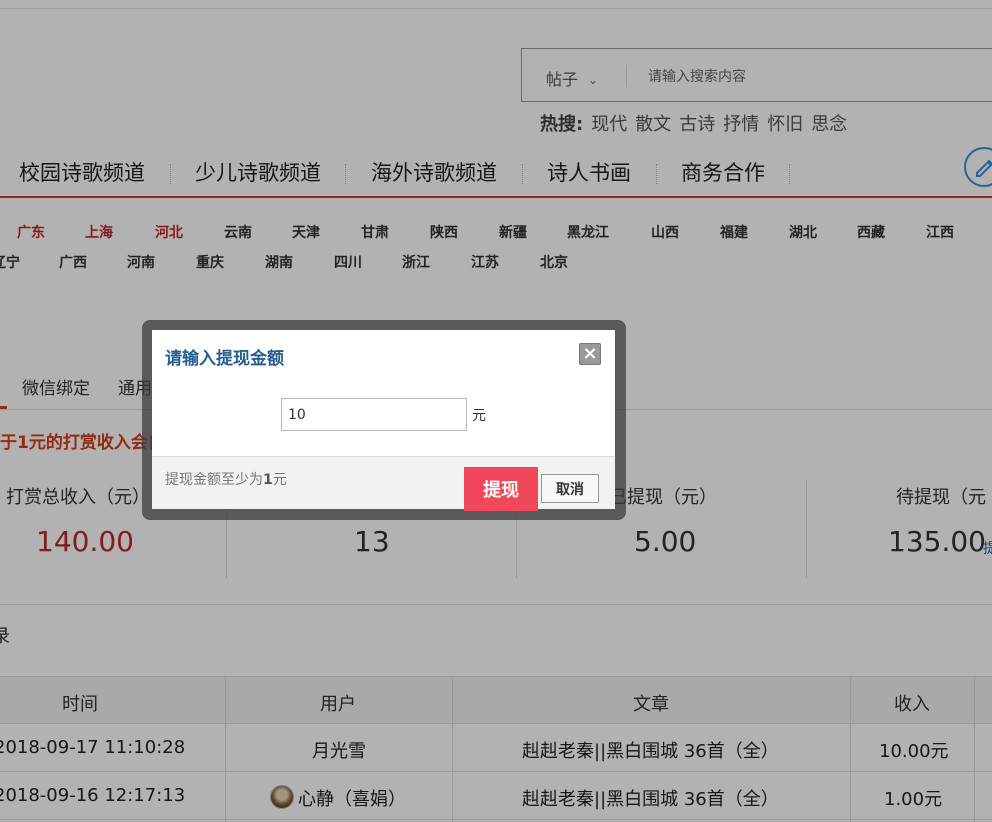  I want to click on hint-prefix: 提现金额至少为, so click(214, 480).